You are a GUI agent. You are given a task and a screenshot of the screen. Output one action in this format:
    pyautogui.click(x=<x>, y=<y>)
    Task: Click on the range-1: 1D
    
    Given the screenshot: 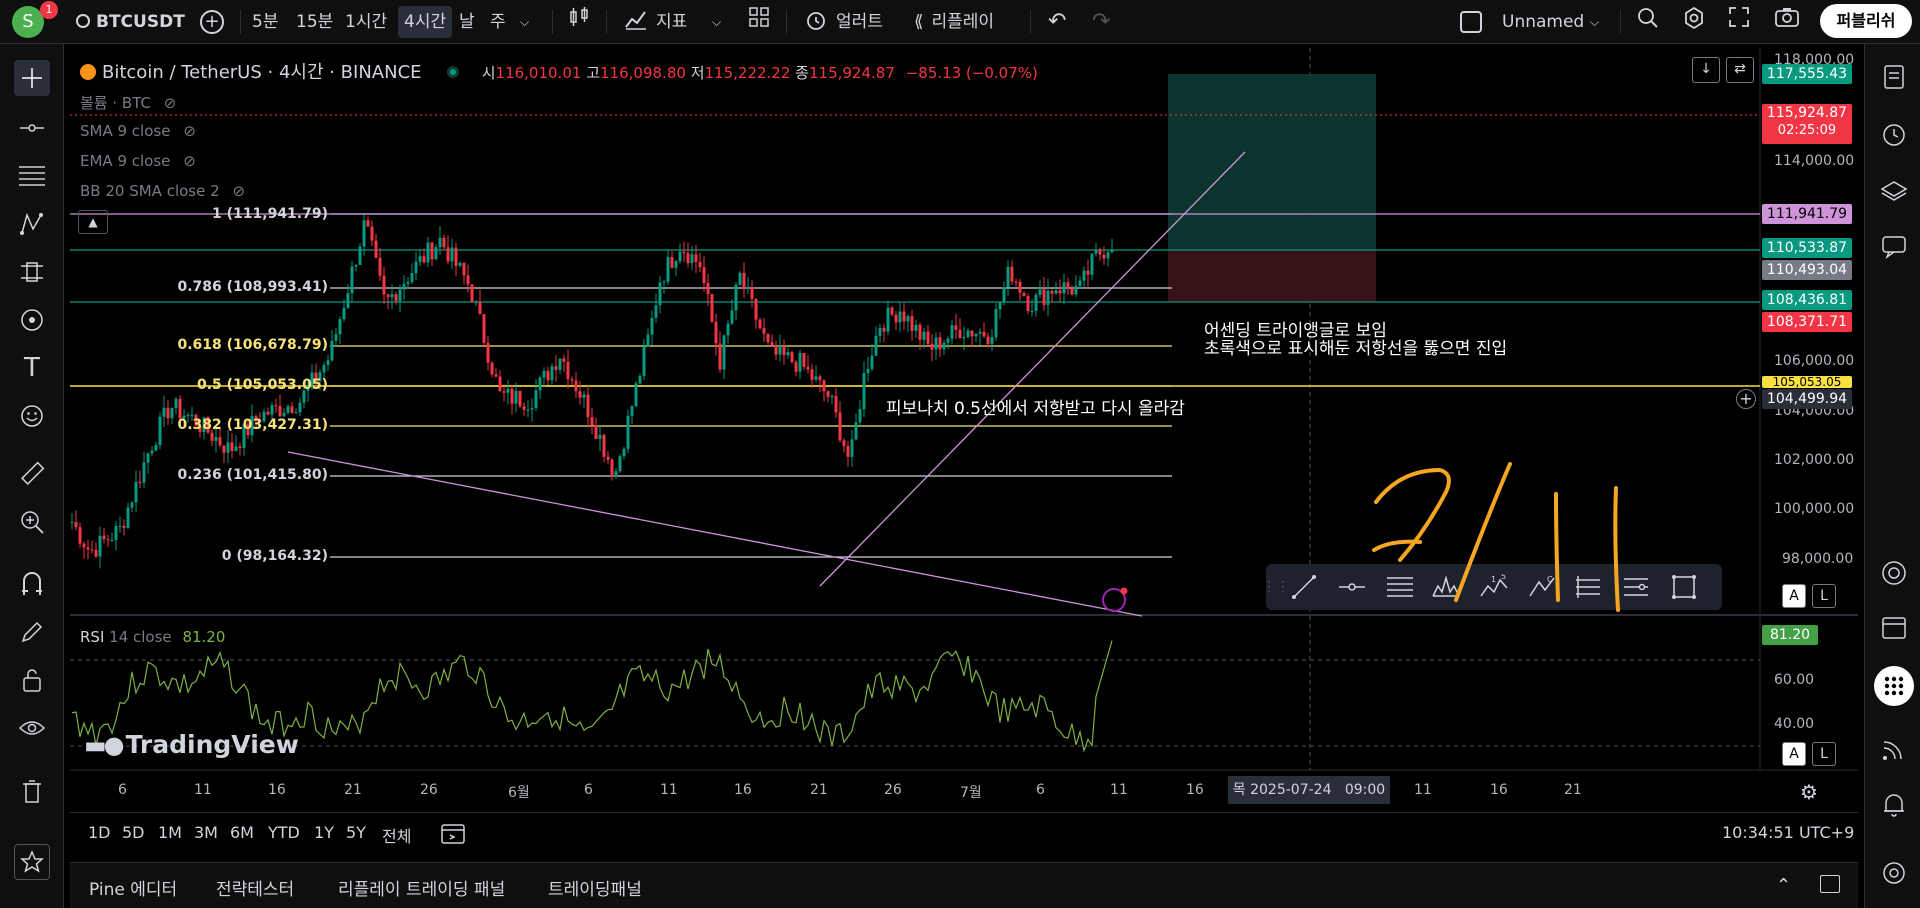 What is the action you would take?
    pyautogui.click(x=99, y=832)
    